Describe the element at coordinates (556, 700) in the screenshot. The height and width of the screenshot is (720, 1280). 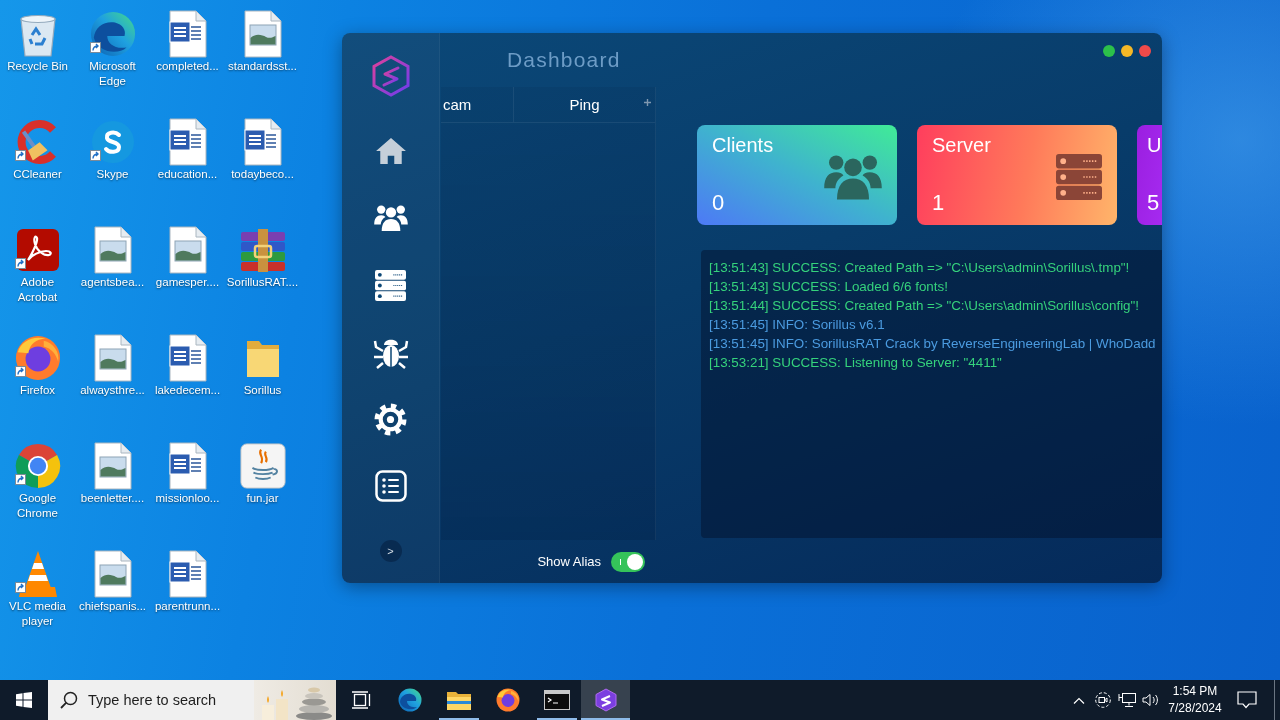
I see `terminal-icon` at that location.